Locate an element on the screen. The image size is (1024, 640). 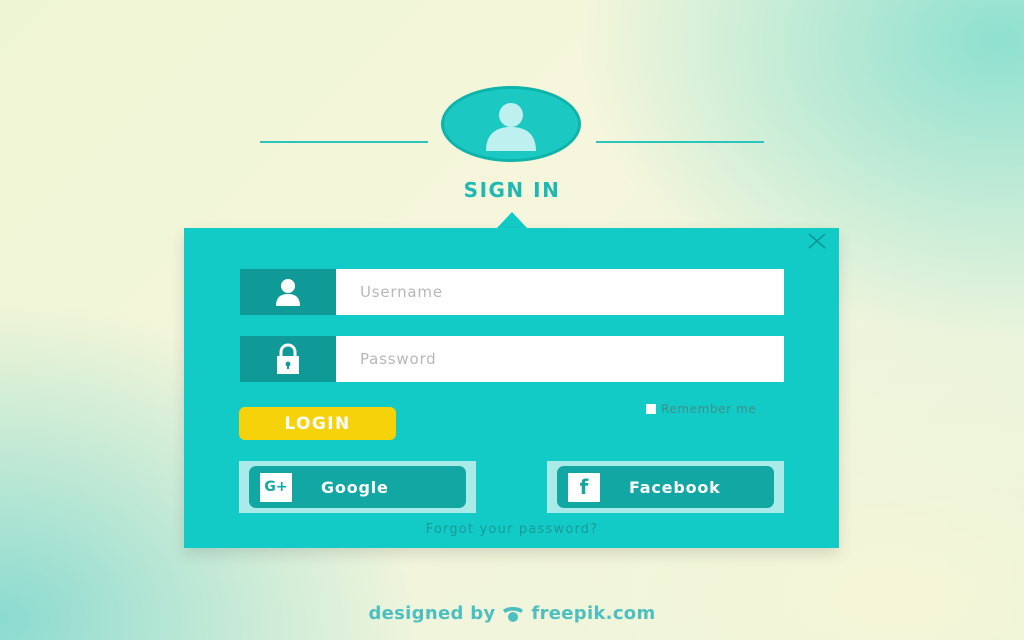
google-plus-icon-glyph: G+ is located at coordinates (276, 487).